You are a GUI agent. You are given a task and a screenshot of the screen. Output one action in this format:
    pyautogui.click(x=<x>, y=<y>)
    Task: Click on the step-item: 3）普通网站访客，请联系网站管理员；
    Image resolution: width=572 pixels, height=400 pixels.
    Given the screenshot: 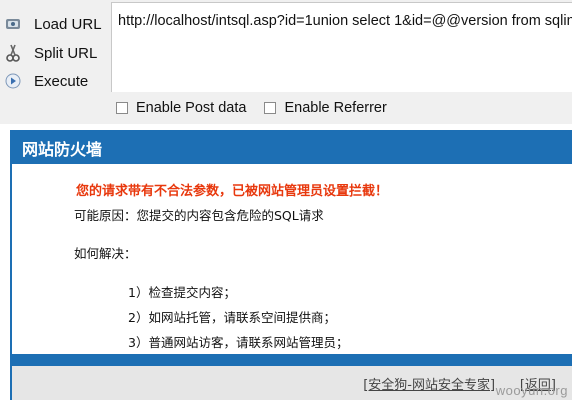 What is the action you would take?
    pyautogui.click(x=238, y=342)
    